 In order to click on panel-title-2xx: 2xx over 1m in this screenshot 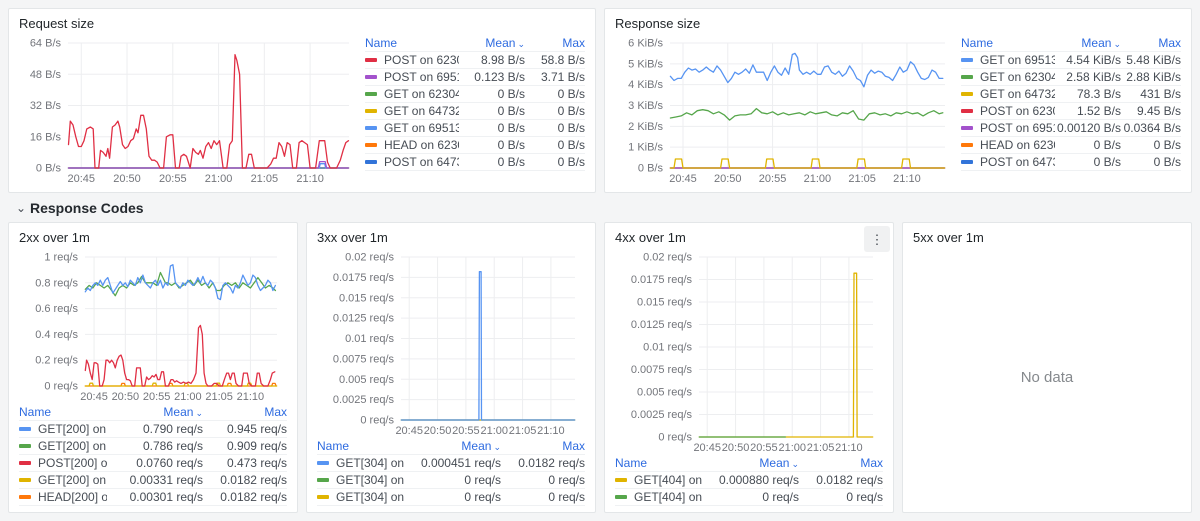, I will do `click(153, 238)`.